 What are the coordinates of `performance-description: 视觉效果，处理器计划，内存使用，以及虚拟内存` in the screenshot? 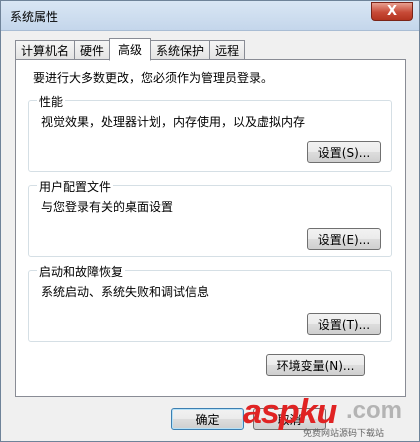 It's located at (173, 122).